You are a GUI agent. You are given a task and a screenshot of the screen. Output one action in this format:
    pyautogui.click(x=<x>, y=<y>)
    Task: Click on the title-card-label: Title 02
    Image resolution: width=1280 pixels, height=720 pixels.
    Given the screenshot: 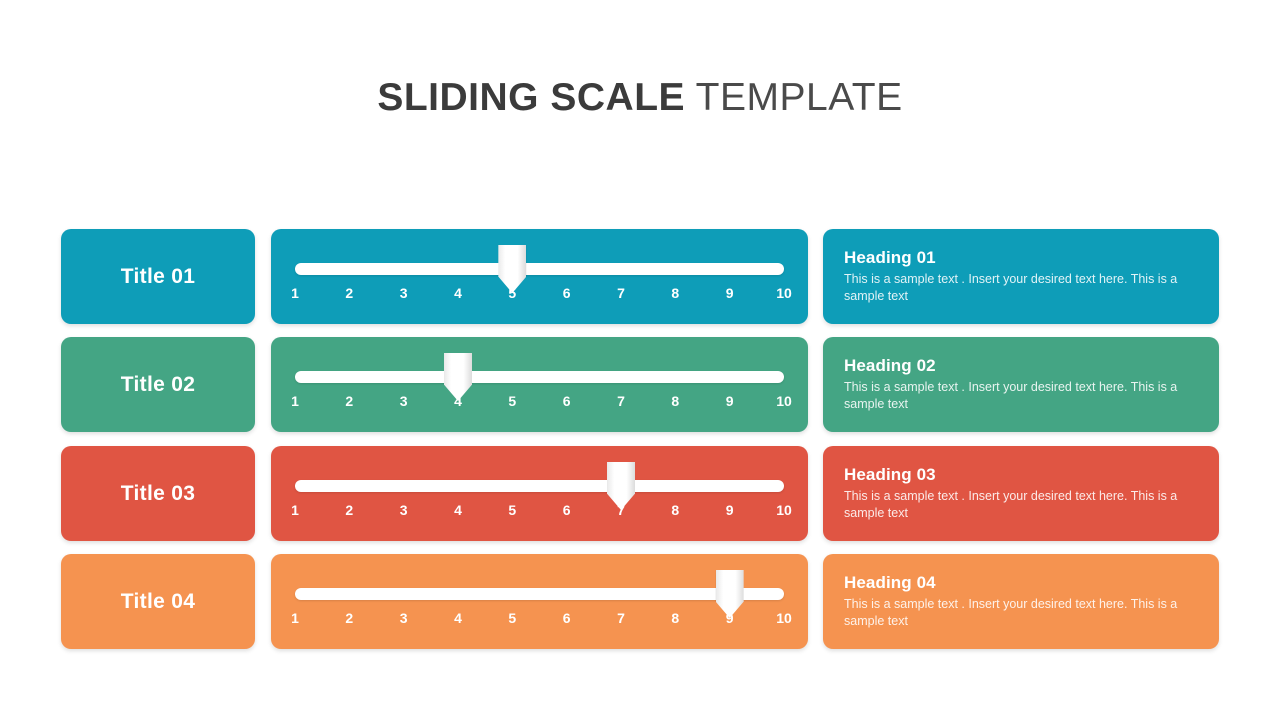 What is the action you would take?
    pyautogui.click(x=158, y=384)
    